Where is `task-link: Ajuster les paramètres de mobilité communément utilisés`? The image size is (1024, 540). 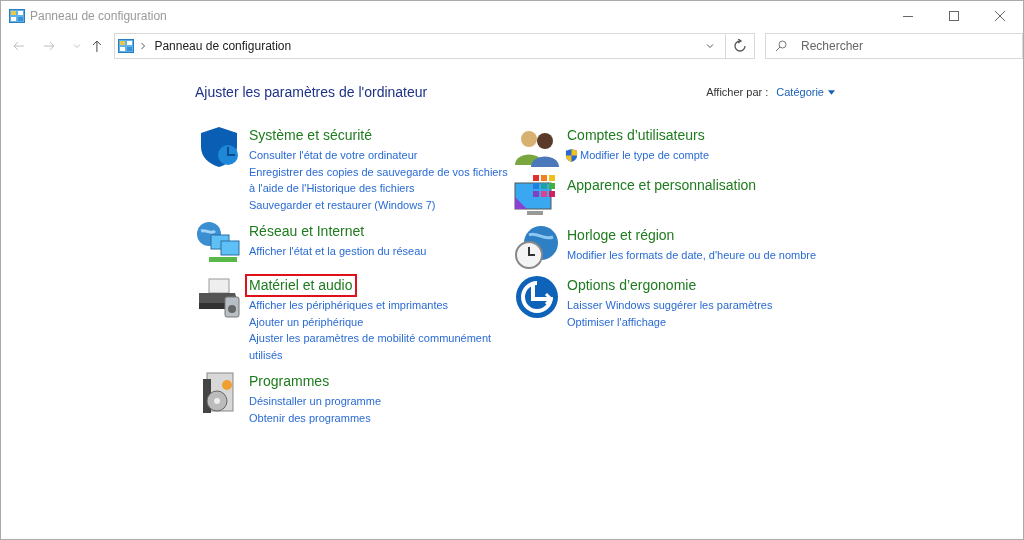 task-link: Ajuster les paramètres de mobilité communément utilisés is located at coordinates (379, 346).